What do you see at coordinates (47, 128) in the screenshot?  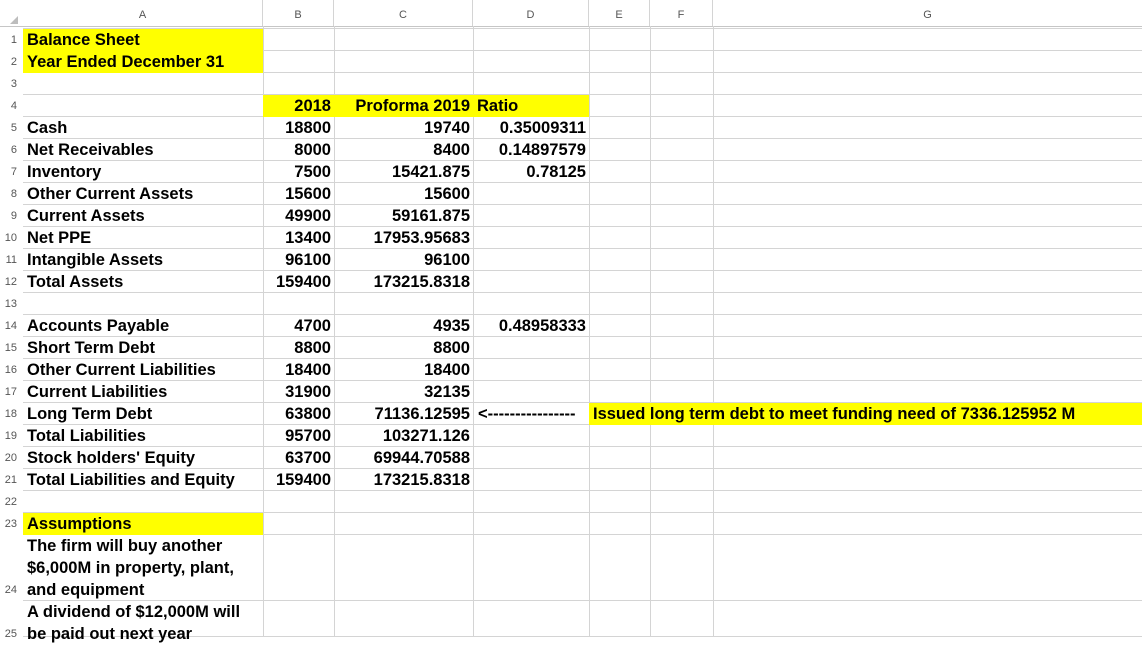 I see `row-label: Cash` at bounding box center [47, 128].